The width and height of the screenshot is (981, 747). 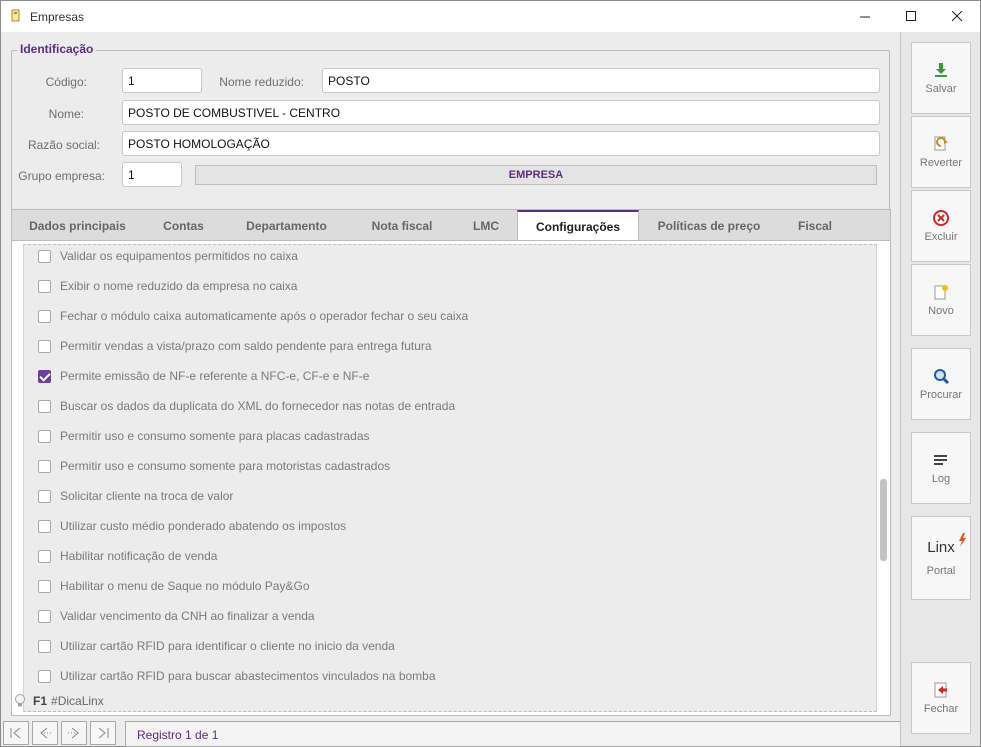 What do you see at coordinates (45, 733) in the screenshot?
I see `previous-record-button` at bounding box center [45, 733].